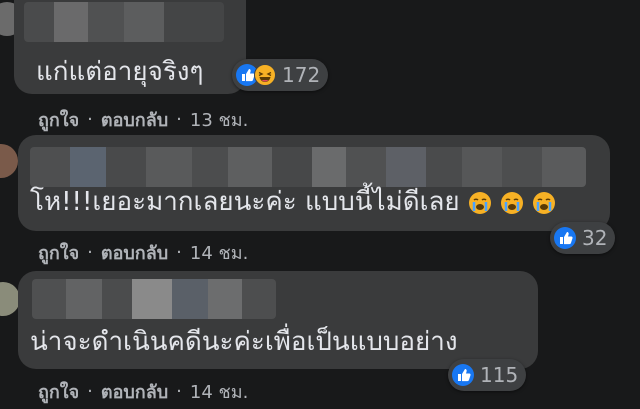  Describe the element at coordinates (130, 47) in the screenshot. I see `comment-bubble: แก่แต่อายุจริงๆ` at that location.